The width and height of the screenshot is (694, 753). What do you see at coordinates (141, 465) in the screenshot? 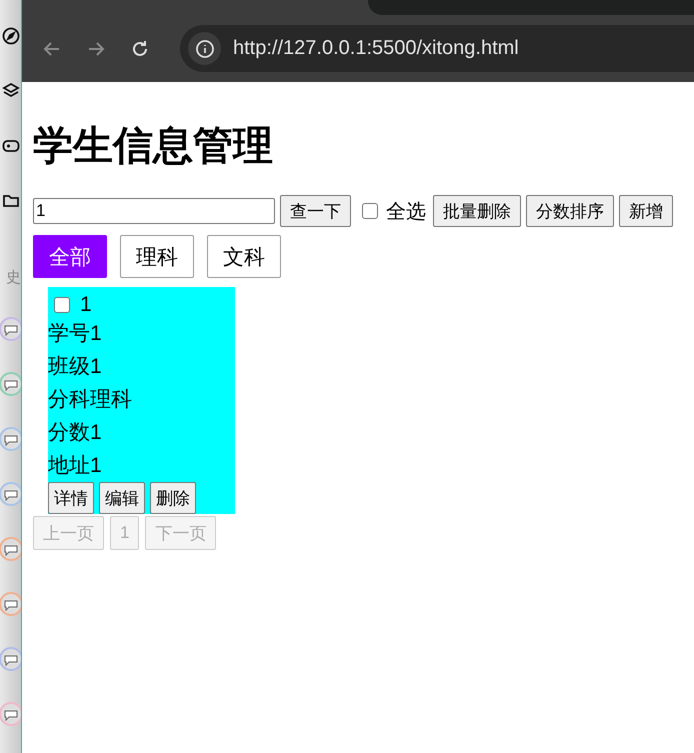
I see `student-field: 地址1` at bounding box center [141, 465].